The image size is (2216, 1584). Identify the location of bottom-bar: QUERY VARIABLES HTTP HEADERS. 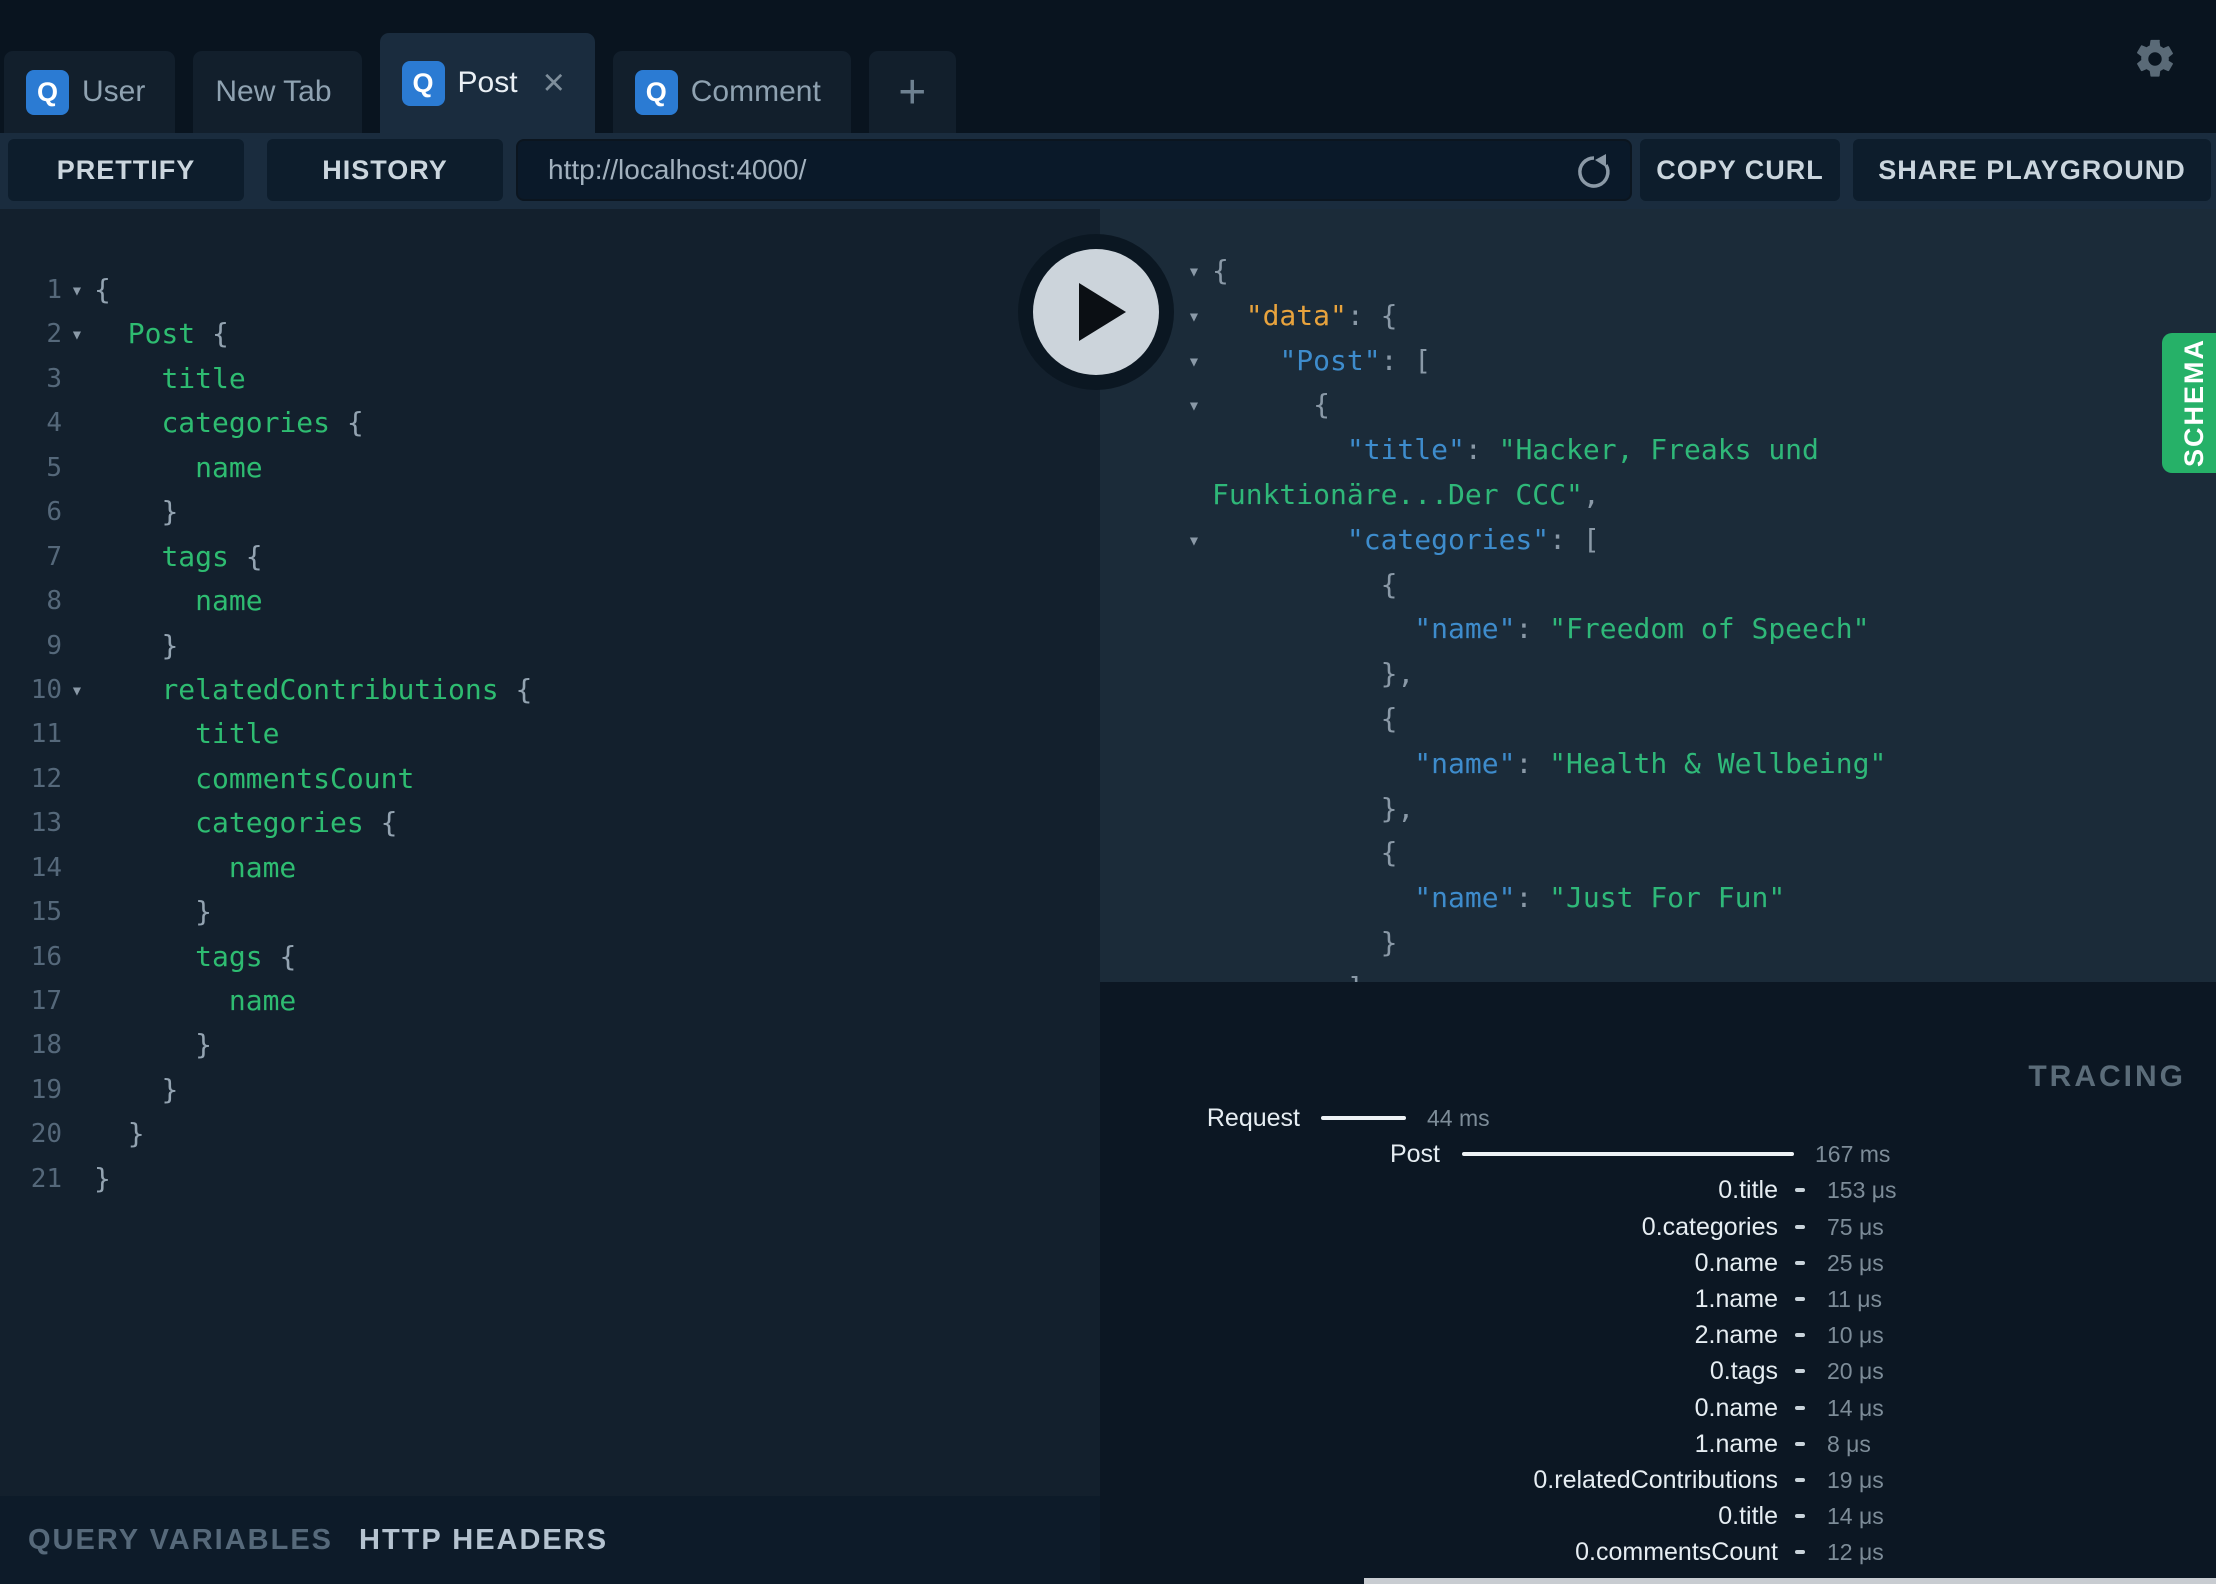
(550, 1540).